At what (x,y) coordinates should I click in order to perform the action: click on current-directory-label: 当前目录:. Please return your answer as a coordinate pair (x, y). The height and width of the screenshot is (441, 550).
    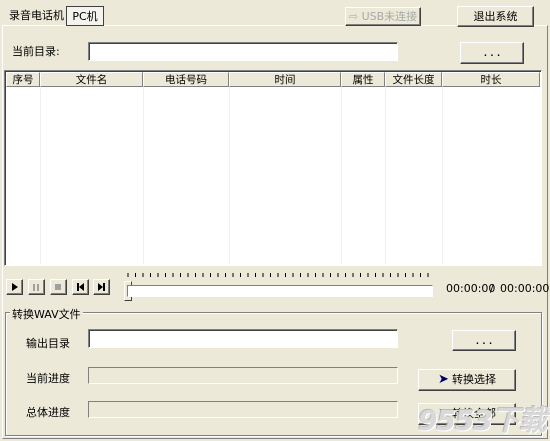
    Looking at the image, I should click on (36, 51).